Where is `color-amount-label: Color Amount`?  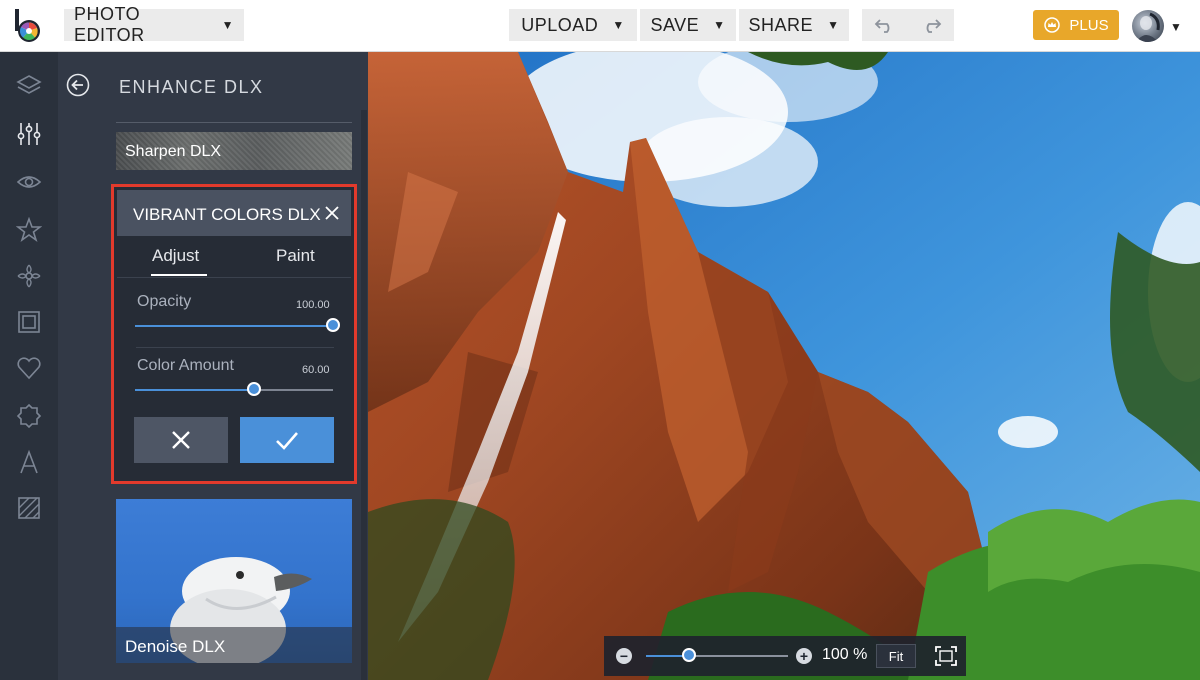
color-amount-label: Color Amount is located at coordinates (185, 365).